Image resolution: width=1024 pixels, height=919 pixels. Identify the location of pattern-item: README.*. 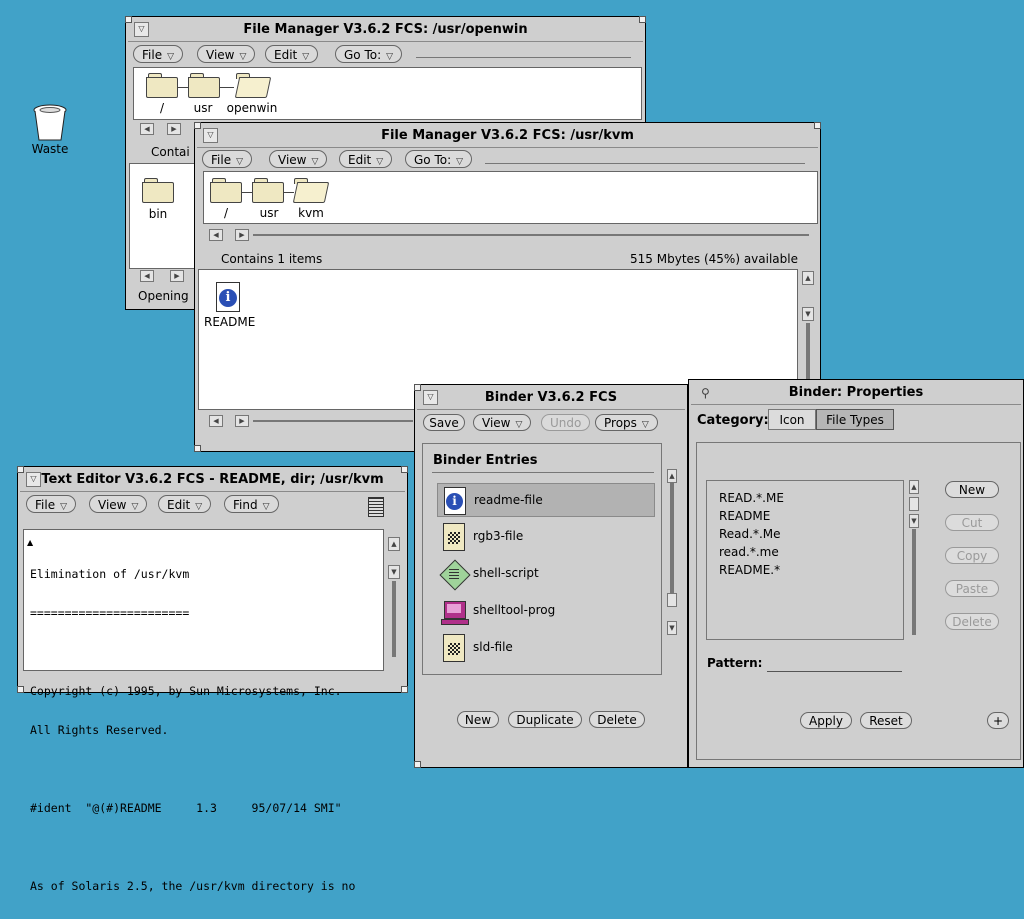
(749, 570).